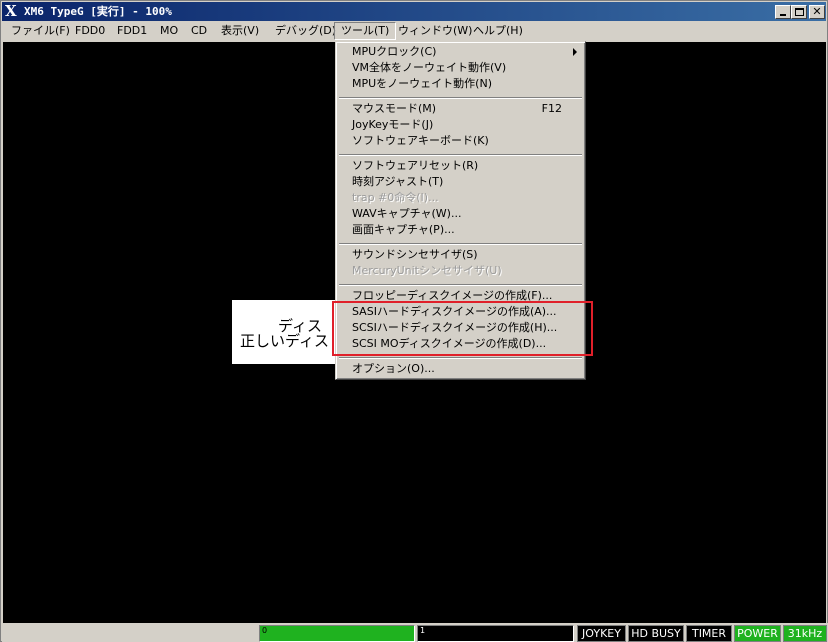 This screenshot has width=828, height=642. I want to click on close-button: ✕, so click(817, 12).